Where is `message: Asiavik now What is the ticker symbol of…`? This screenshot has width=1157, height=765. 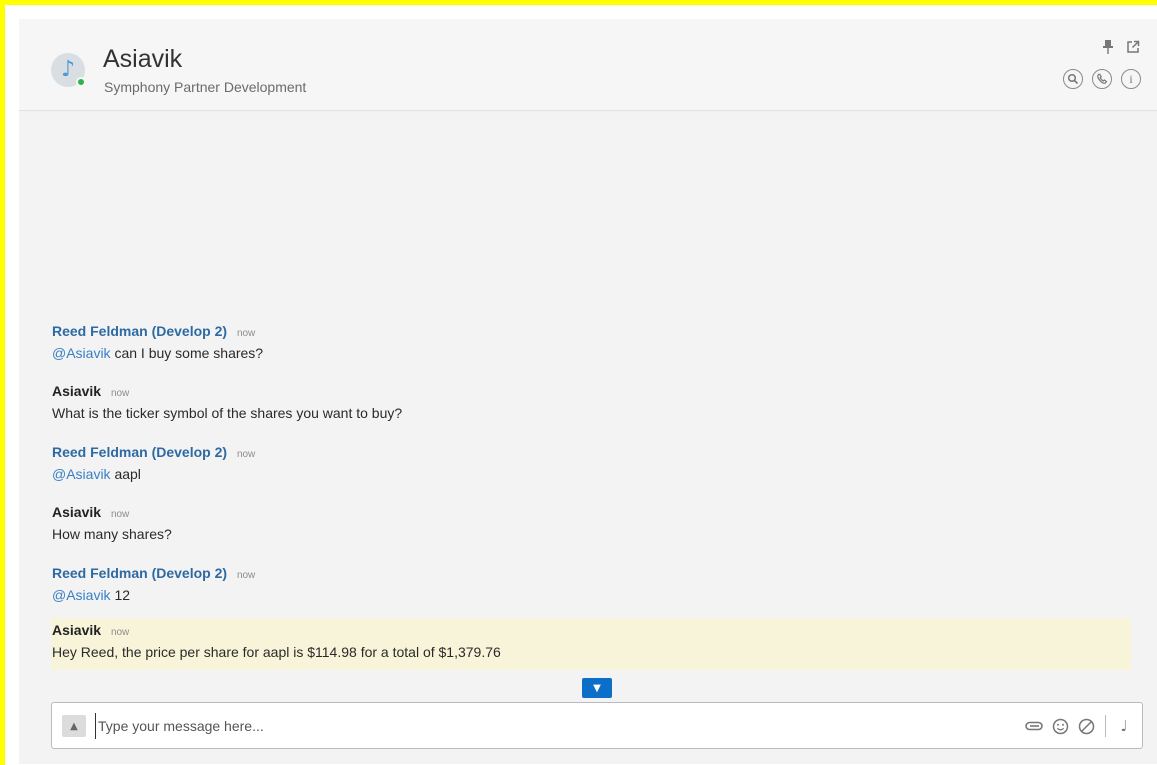 message: Asiavik now What is the ticker symbol of… is located at coordinates (575, 407).